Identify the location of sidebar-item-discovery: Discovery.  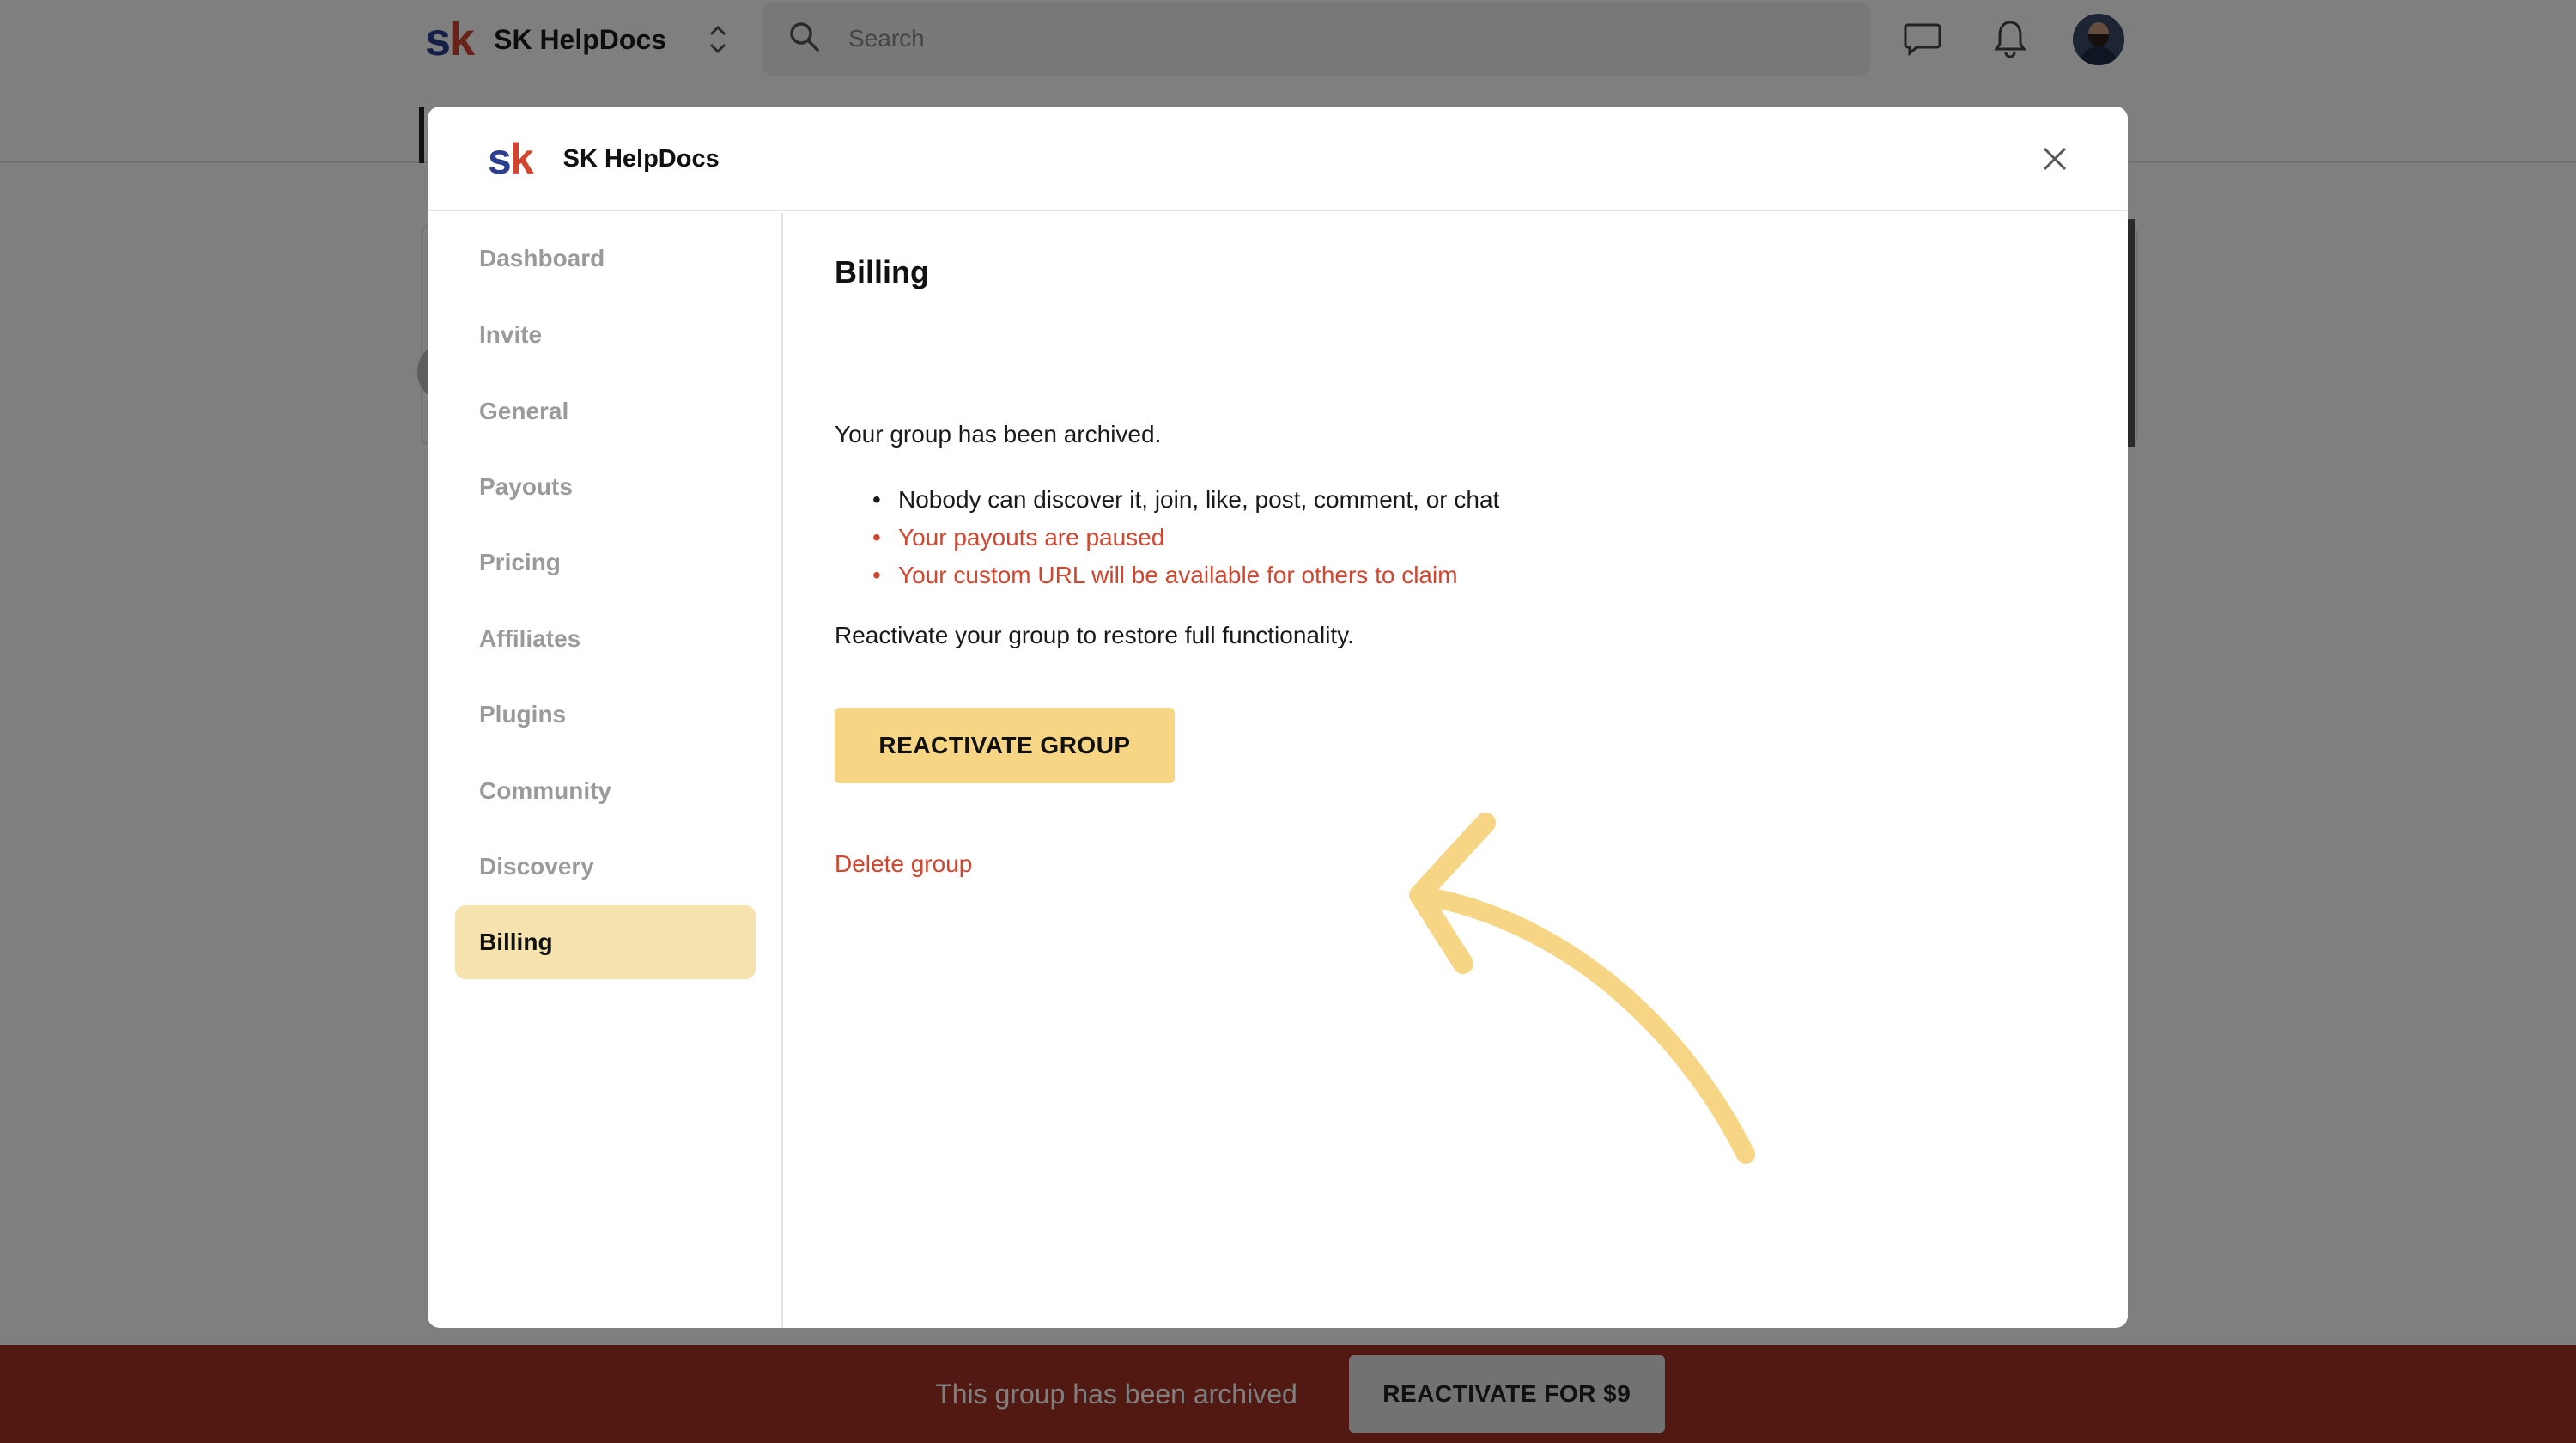
(605, 867).